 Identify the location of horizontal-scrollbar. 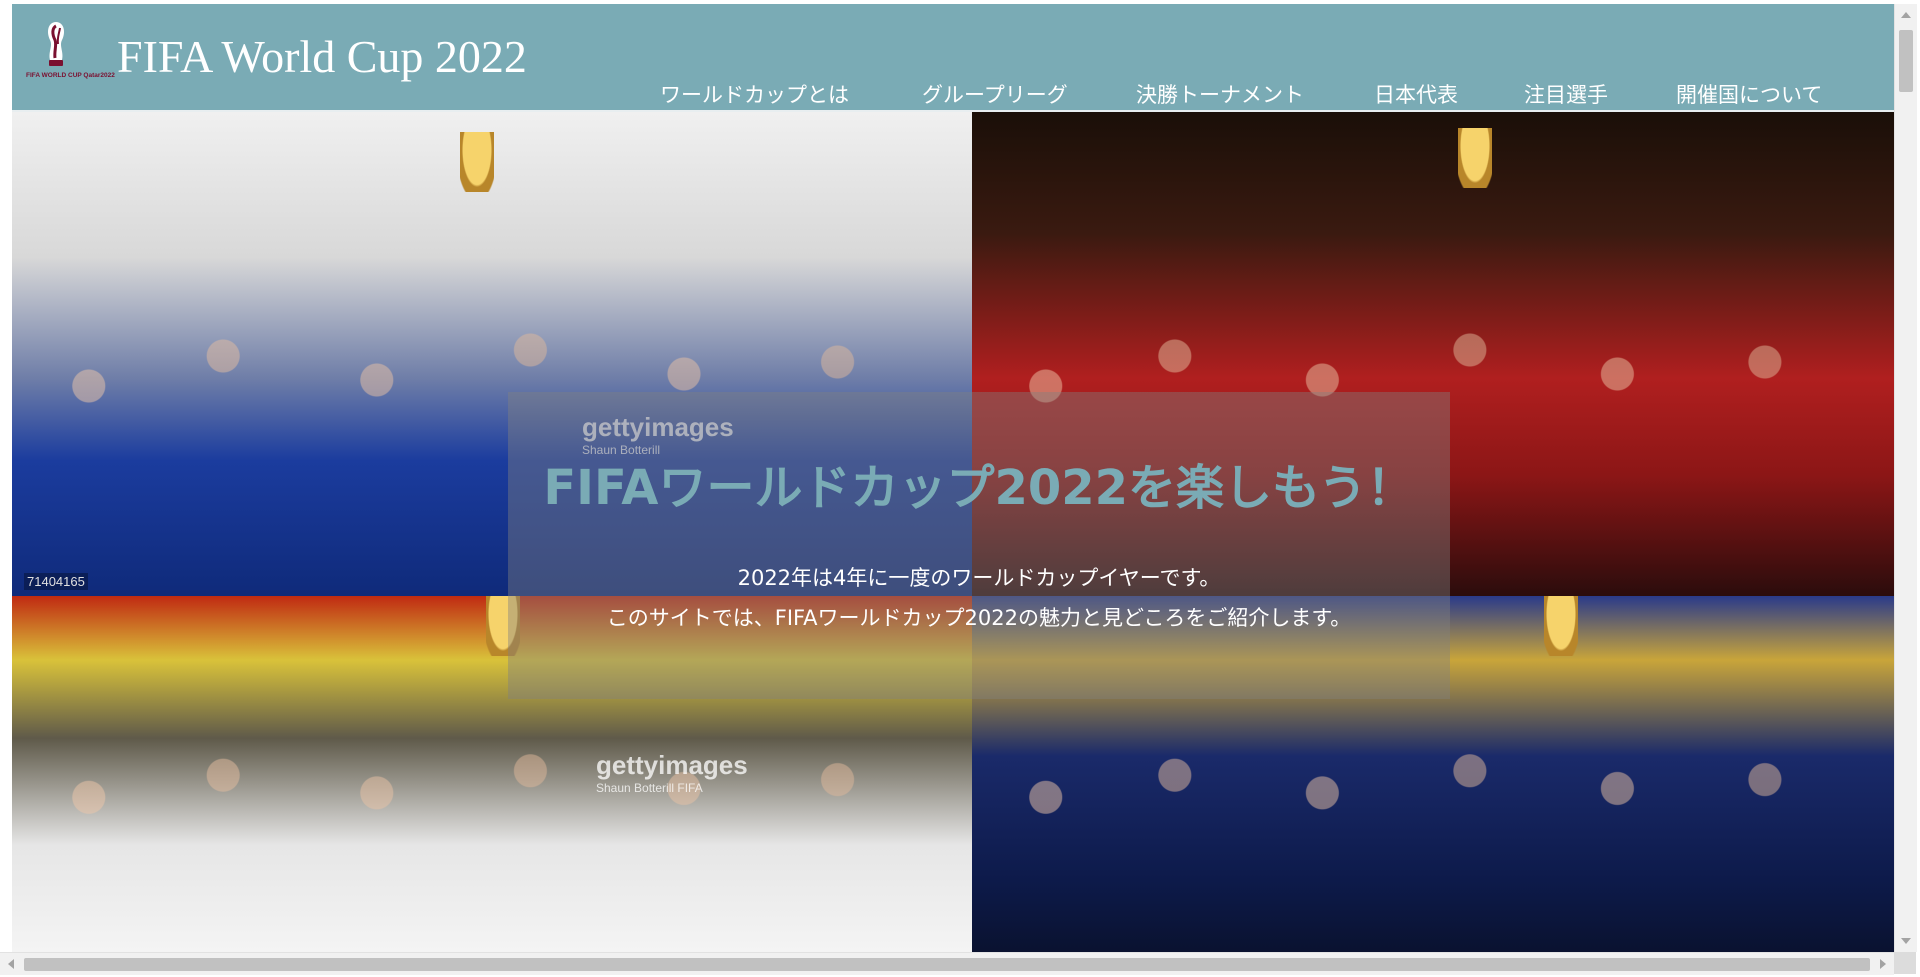
(947, 963).